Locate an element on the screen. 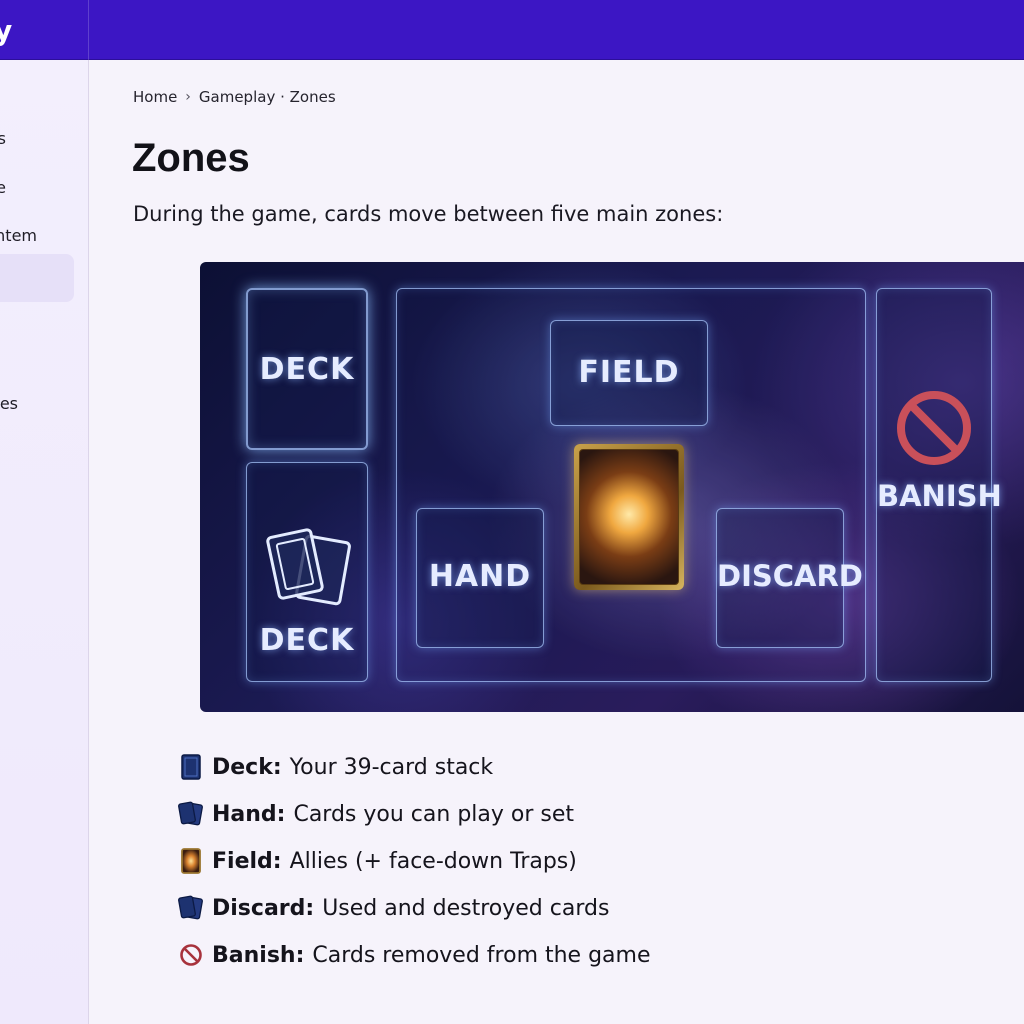 This screenshot has width=1024, height=1024. sidebar-item-label: e is located at coordinates (3, 187).